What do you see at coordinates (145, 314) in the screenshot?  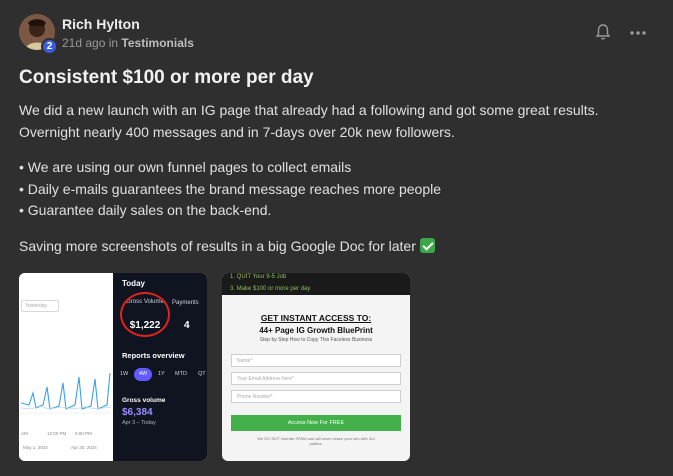 I see `highlight-circle` at bounding box center [145, 314].